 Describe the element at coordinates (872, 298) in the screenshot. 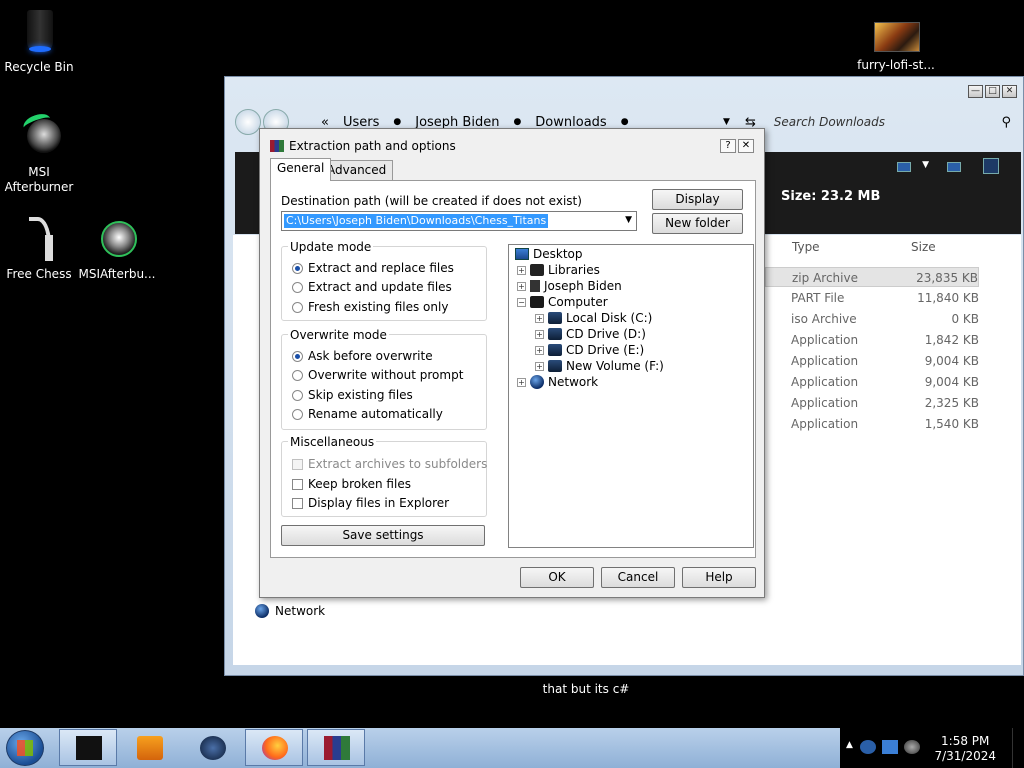

I see `file-row: PART File 11,840 KB` at that location.